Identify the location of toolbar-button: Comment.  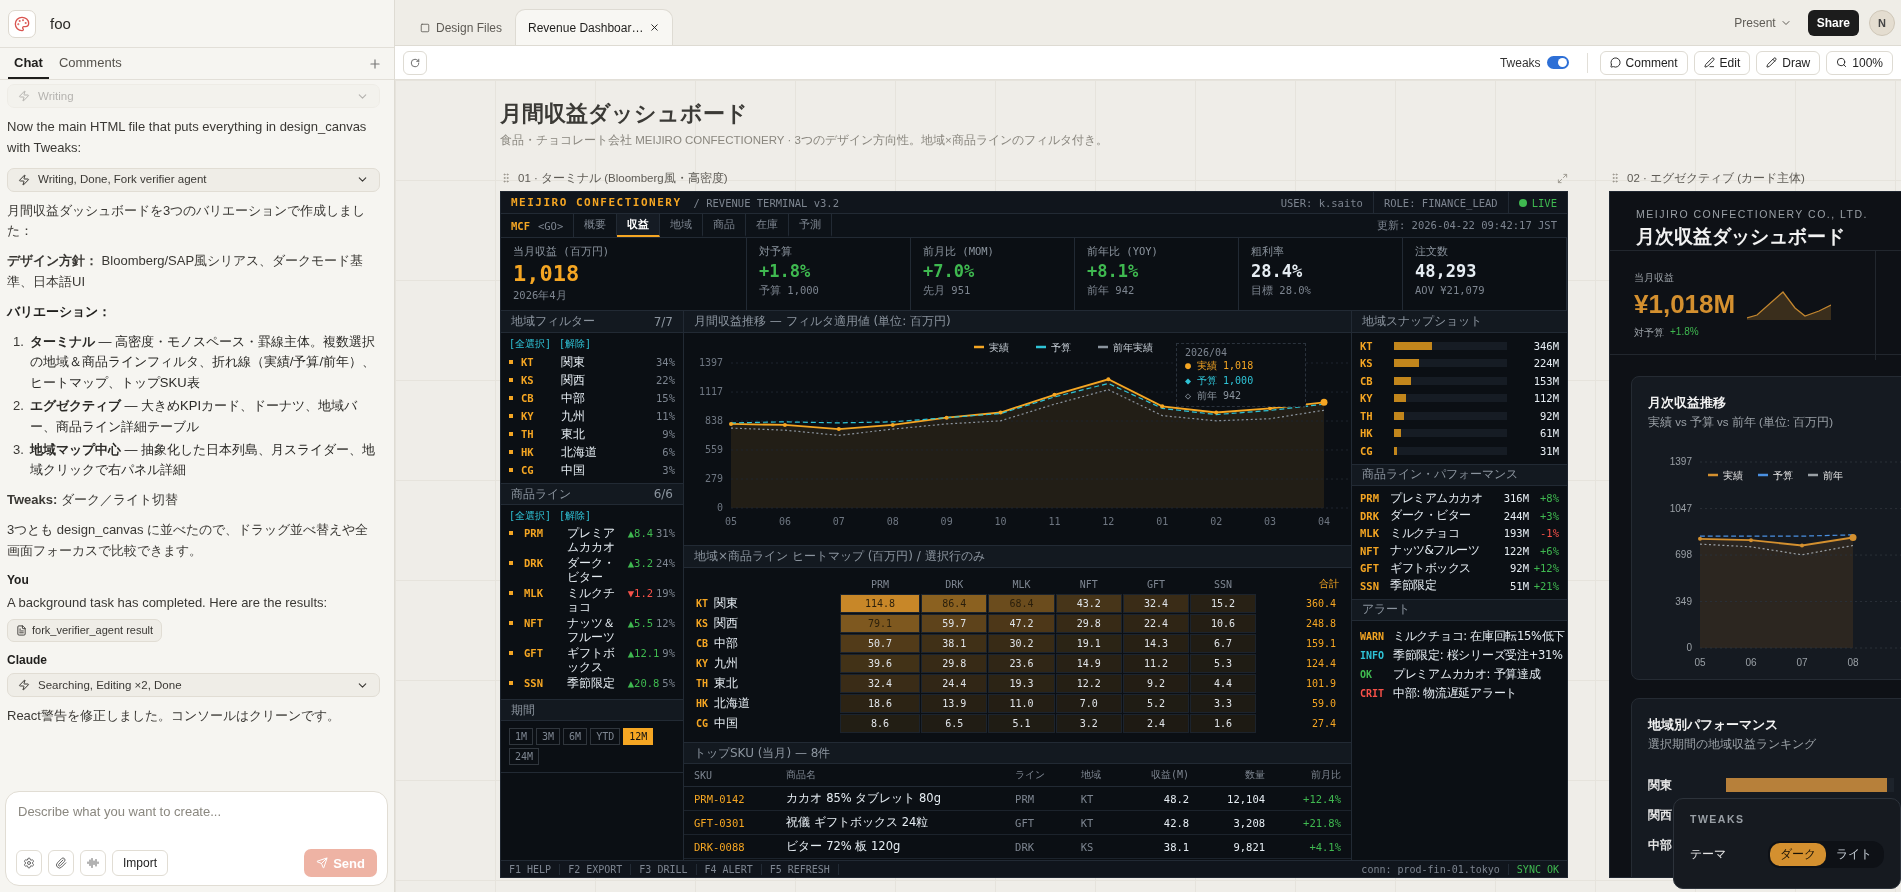
(1643, 62).